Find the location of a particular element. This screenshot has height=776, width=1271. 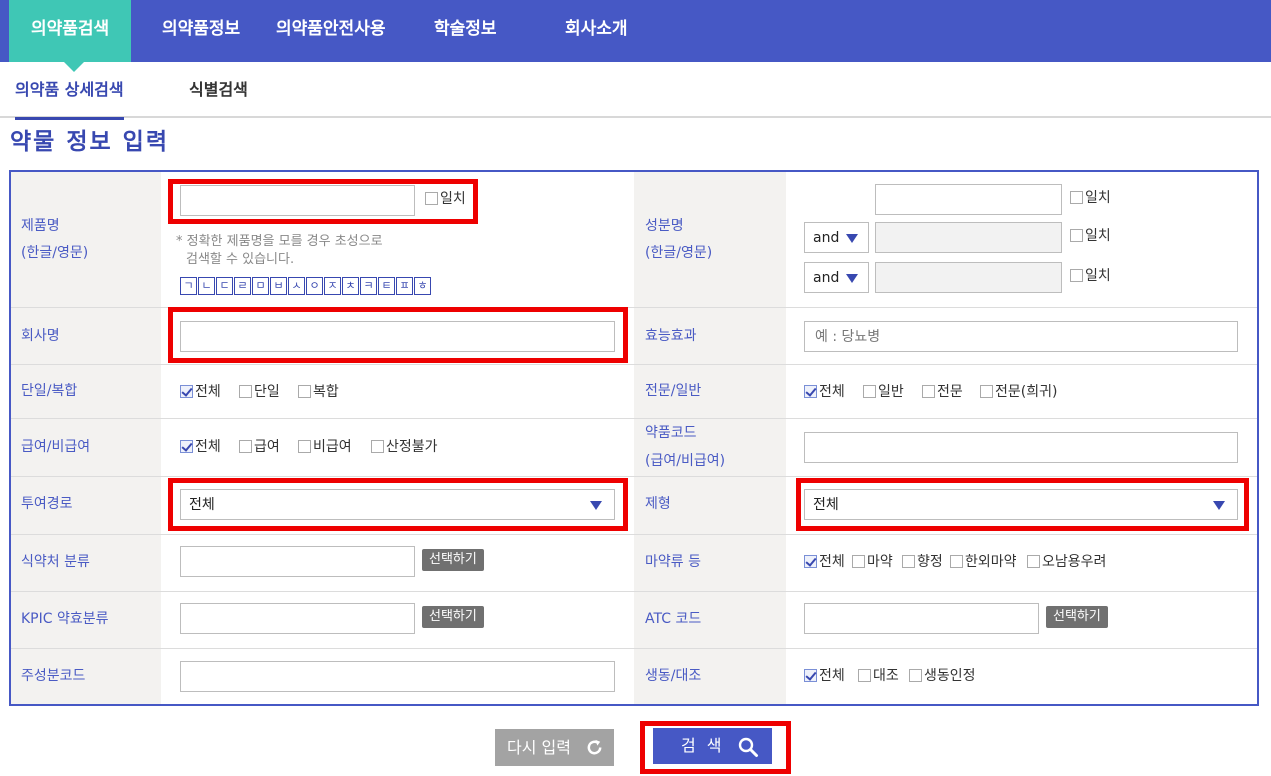

atc-code-select-button: 선택하기 is located at coordinates (1077, 617).